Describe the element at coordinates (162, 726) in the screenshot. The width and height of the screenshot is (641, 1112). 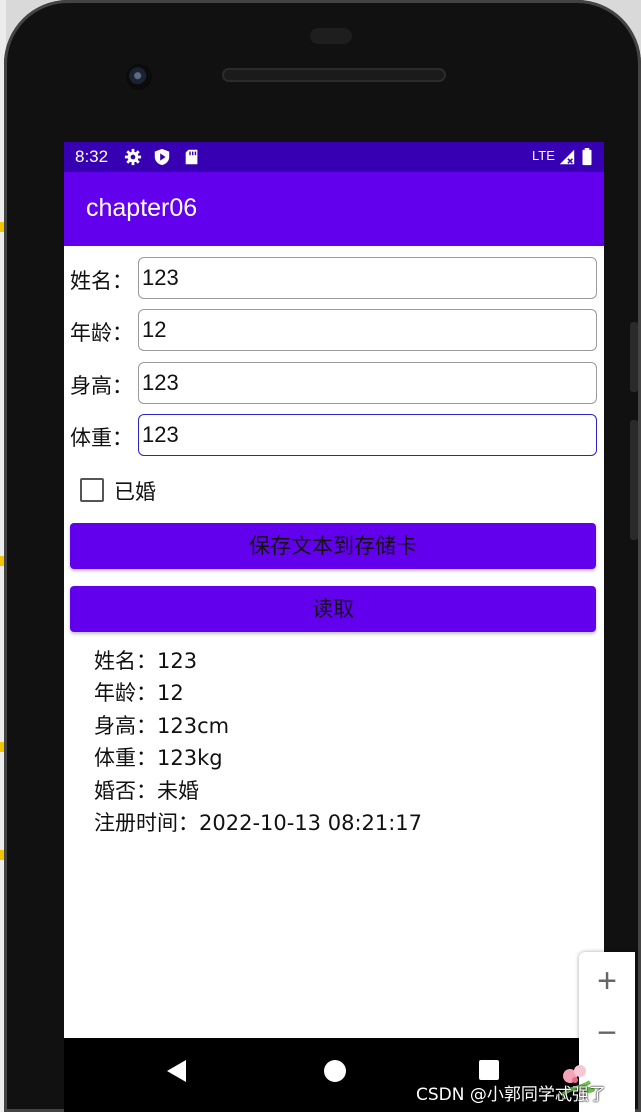
I see `output-height: 身高：123cm` at that location.